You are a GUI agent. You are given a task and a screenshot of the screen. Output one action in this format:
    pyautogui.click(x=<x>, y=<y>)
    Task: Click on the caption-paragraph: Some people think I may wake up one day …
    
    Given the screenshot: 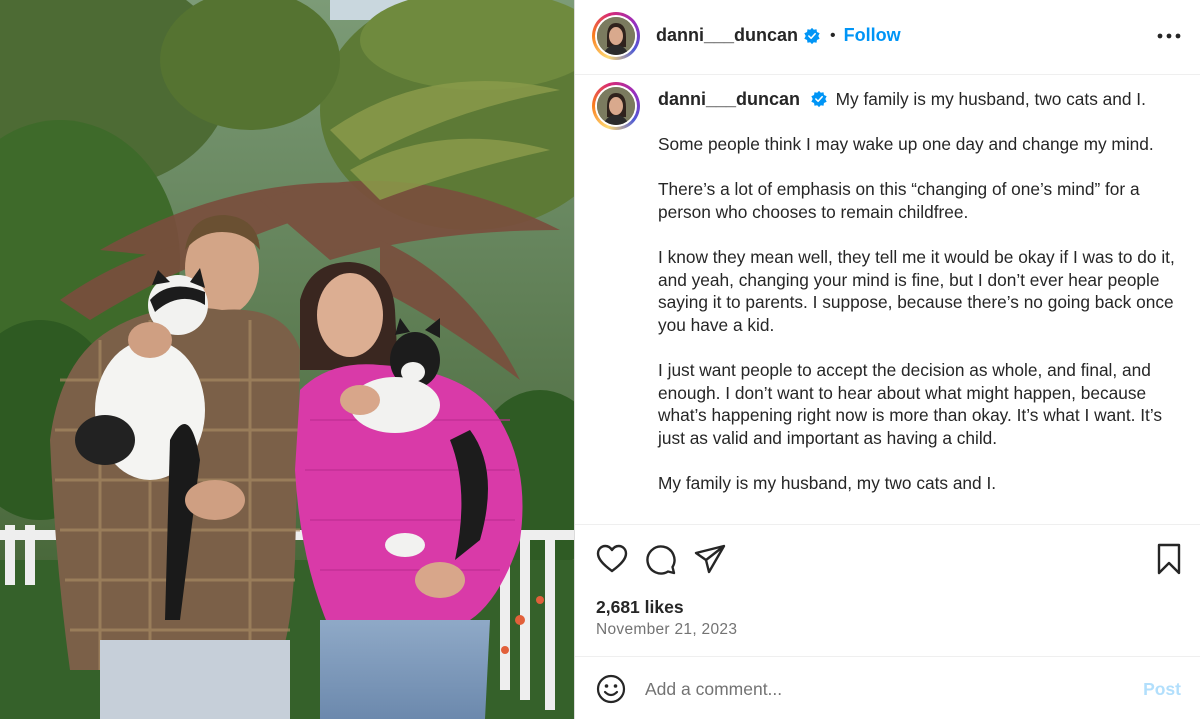 What is the action you would take?
    pyautogui.click(x=906, y=144)
    